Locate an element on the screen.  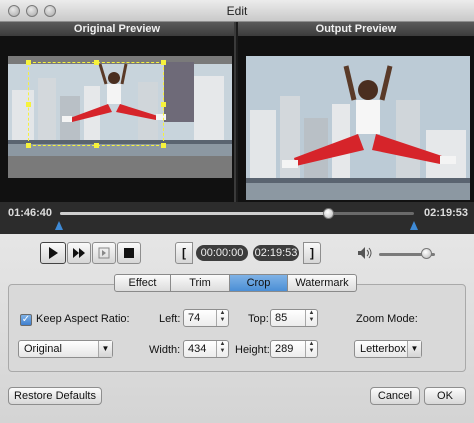
fast-forward-icon is located at coordinates (79, 253).